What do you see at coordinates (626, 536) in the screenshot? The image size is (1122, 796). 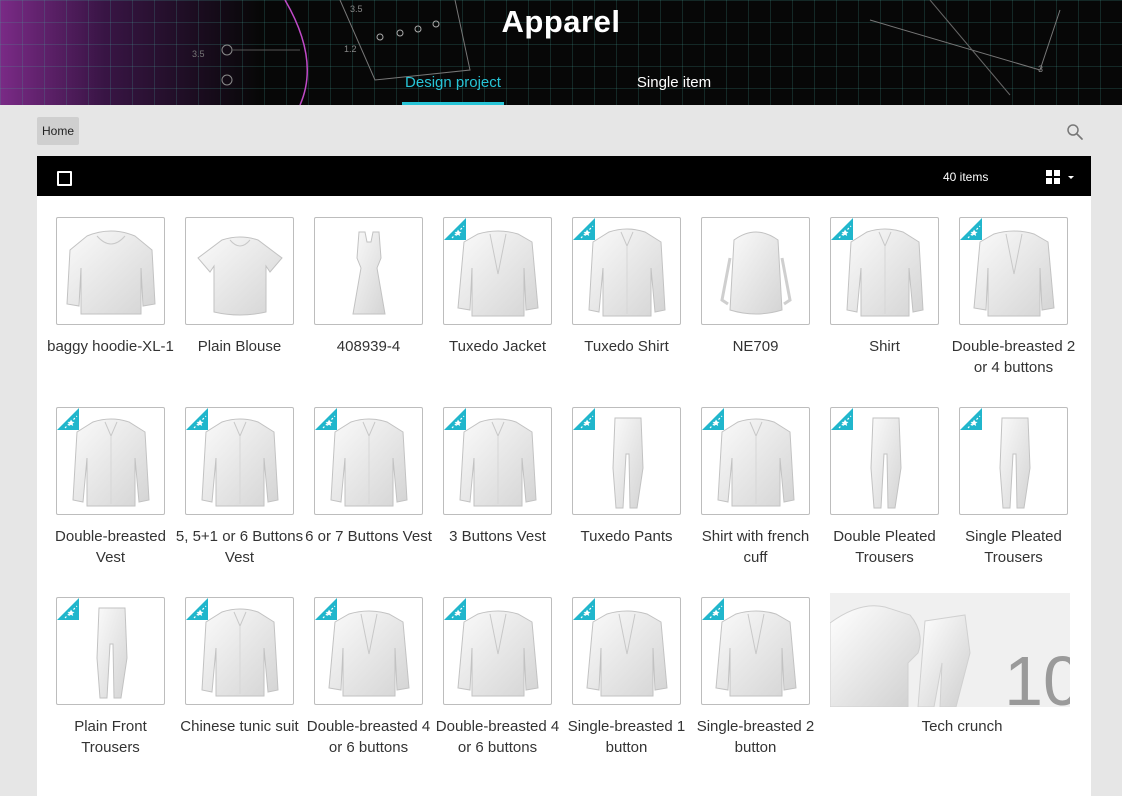 I see `item-label: Tuxedo Pants` at bounding box center [626, 536].